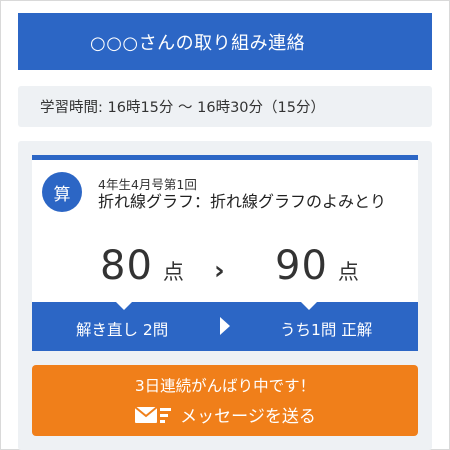 This screenshot has width=450, height=450. Describe the element at coordinates (219, 271) in the screenshot. I see `score-arrow-icon: ›` at that location.